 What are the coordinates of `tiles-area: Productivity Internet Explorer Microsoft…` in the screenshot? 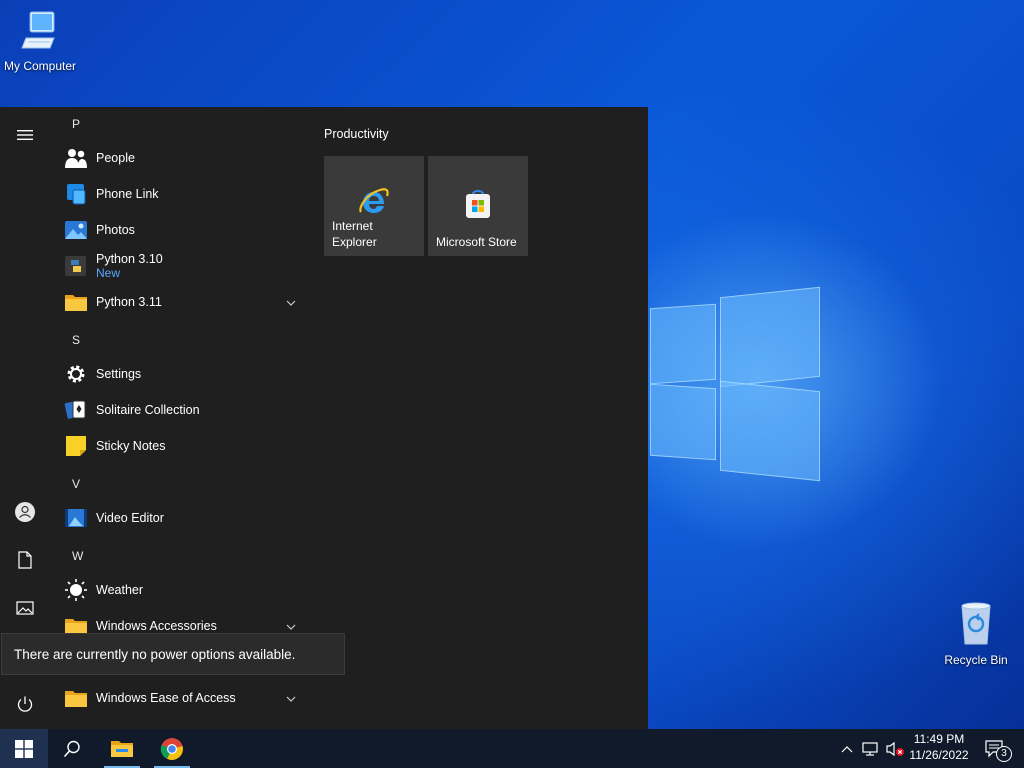 It's located at (426, 191).